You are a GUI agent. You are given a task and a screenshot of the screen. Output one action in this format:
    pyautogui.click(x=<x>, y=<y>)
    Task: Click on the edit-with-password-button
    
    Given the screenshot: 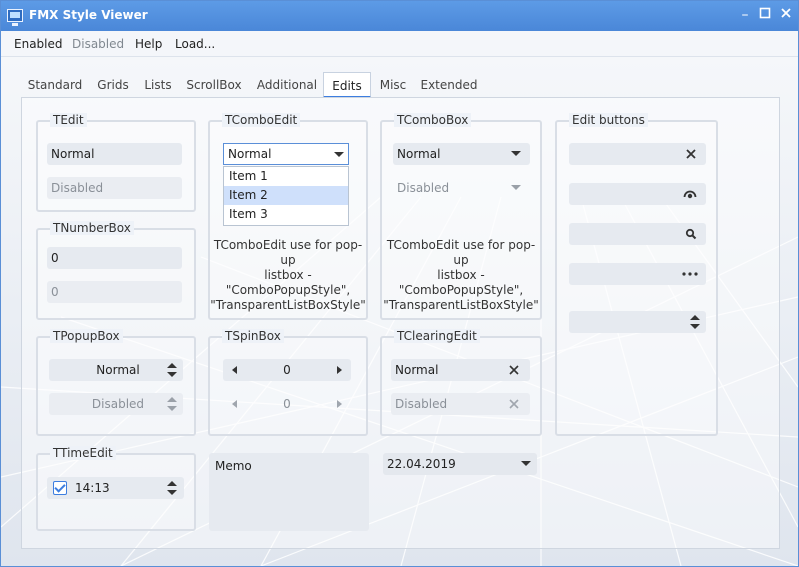 What is the action you would take?
    pyautogui.click(x=637, y=194)
    